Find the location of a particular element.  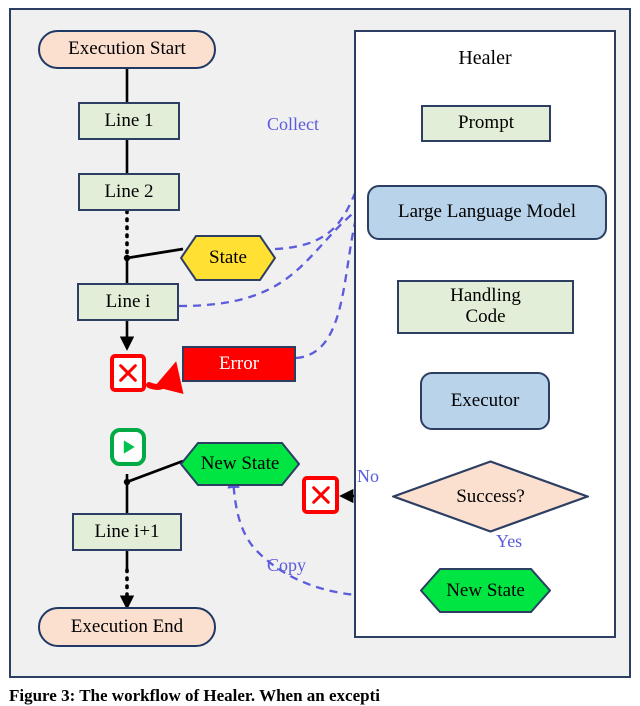

node-label: Line i is located at coordinates (128, 301).